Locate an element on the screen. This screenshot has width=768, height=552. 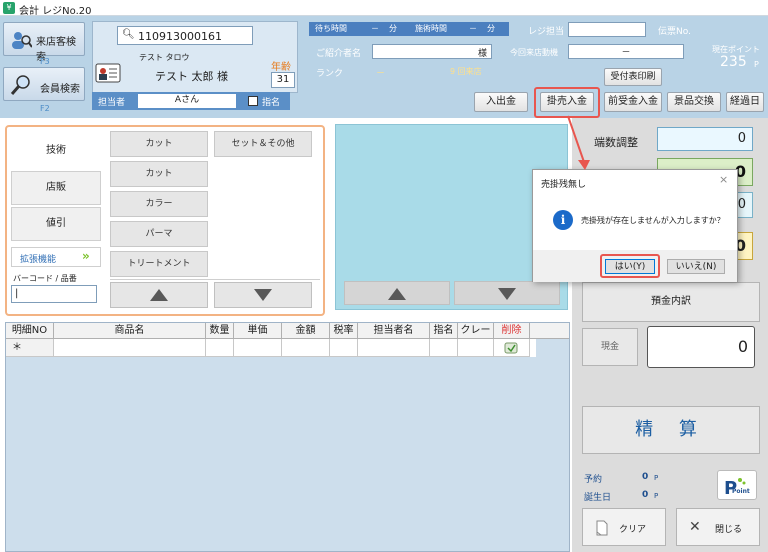
member-card-icon is located at coordinates (108, 73).